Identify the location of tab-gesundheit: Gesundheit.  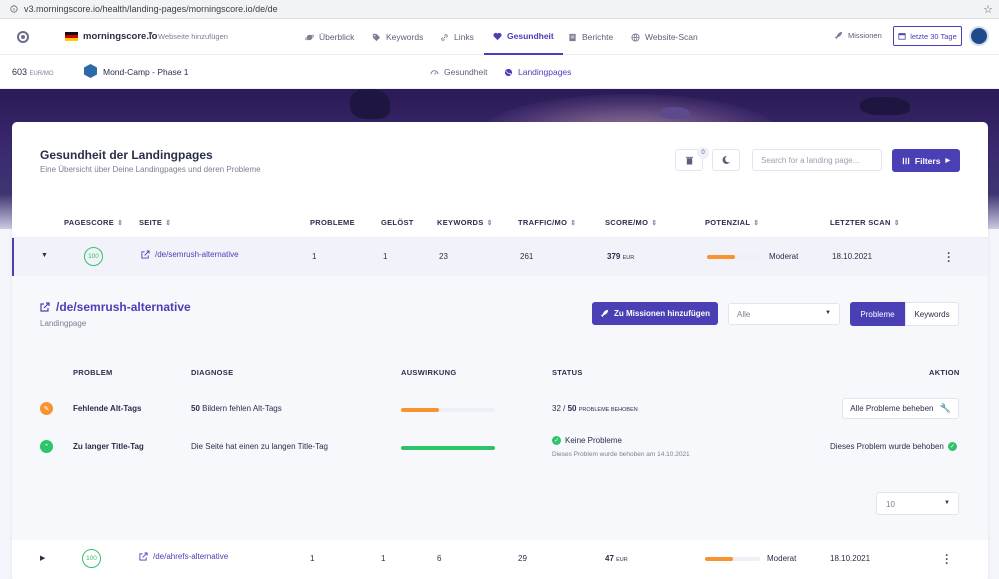
(458, 72).